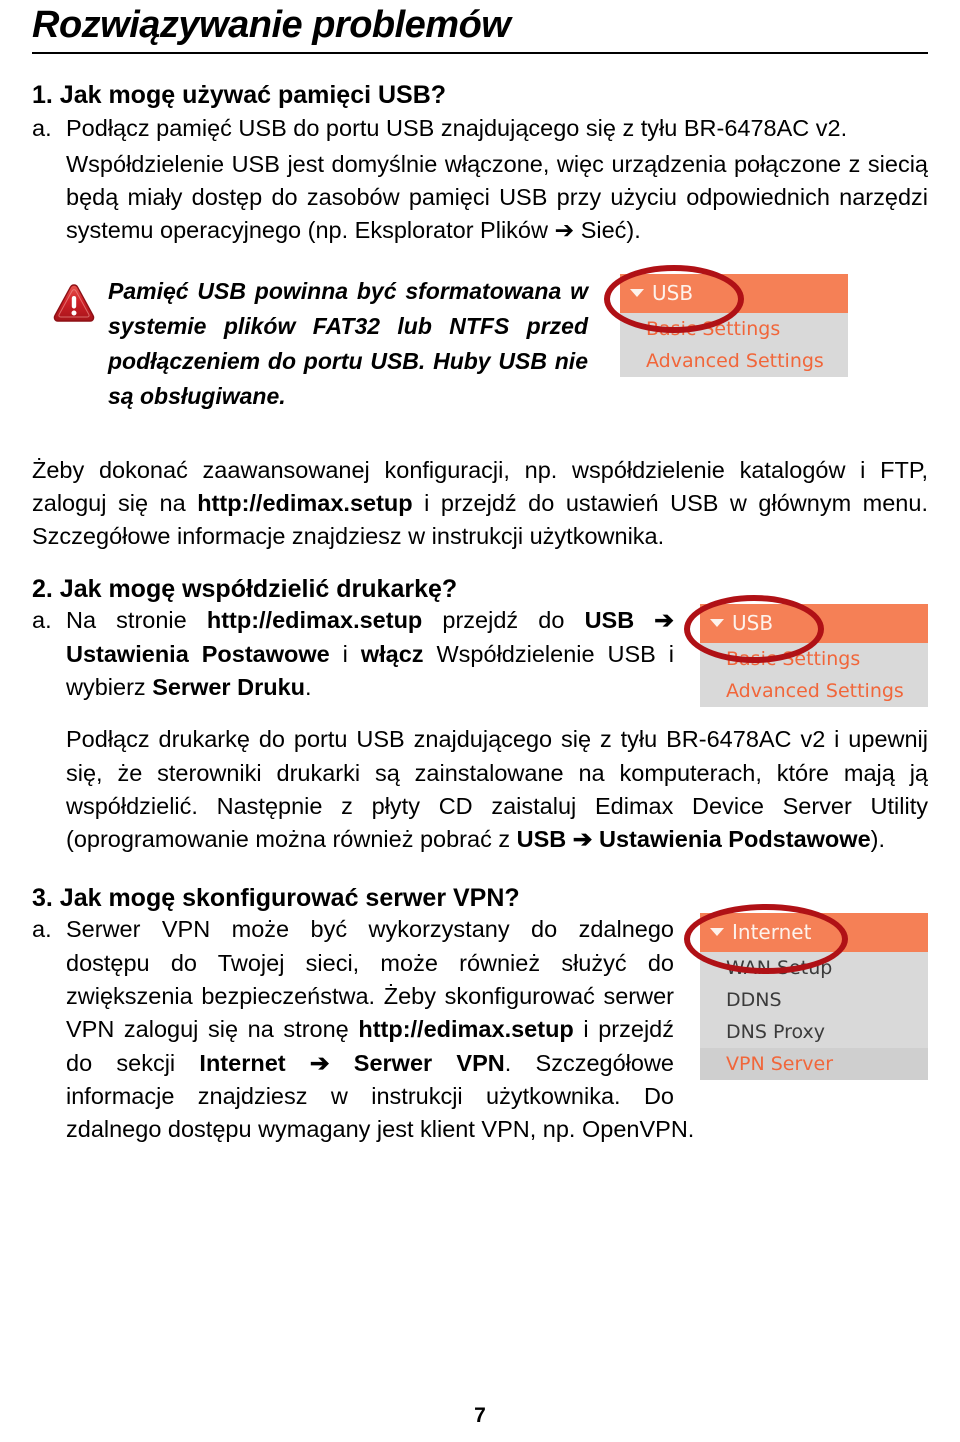 This screenshot has width=960, height=1442. What do you see at coordinates (734, 361) in the screenshot?
I see `menu-item-advanced-settings: Advanced Settings` at bounding box center [734, 361].